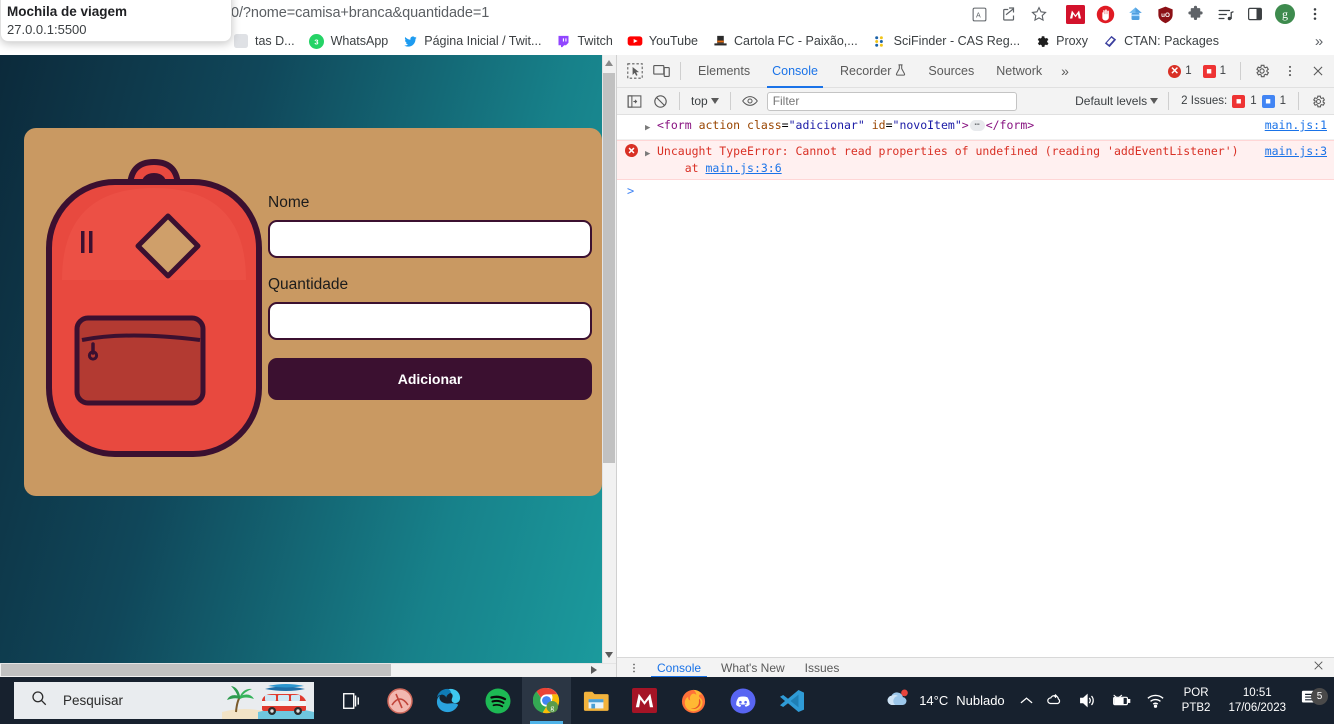  Describe the element at coordinates (1121, 700) in the screenshot. I see `battery-icon` at that location.